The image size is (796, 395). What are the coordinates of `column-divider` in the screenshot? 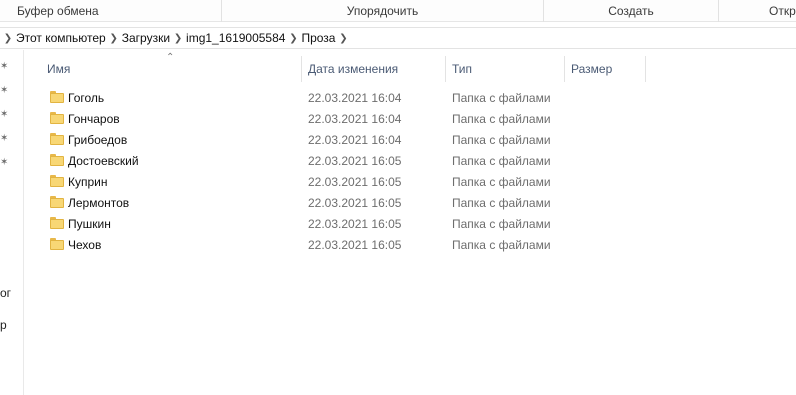 It's located at (645, 69).